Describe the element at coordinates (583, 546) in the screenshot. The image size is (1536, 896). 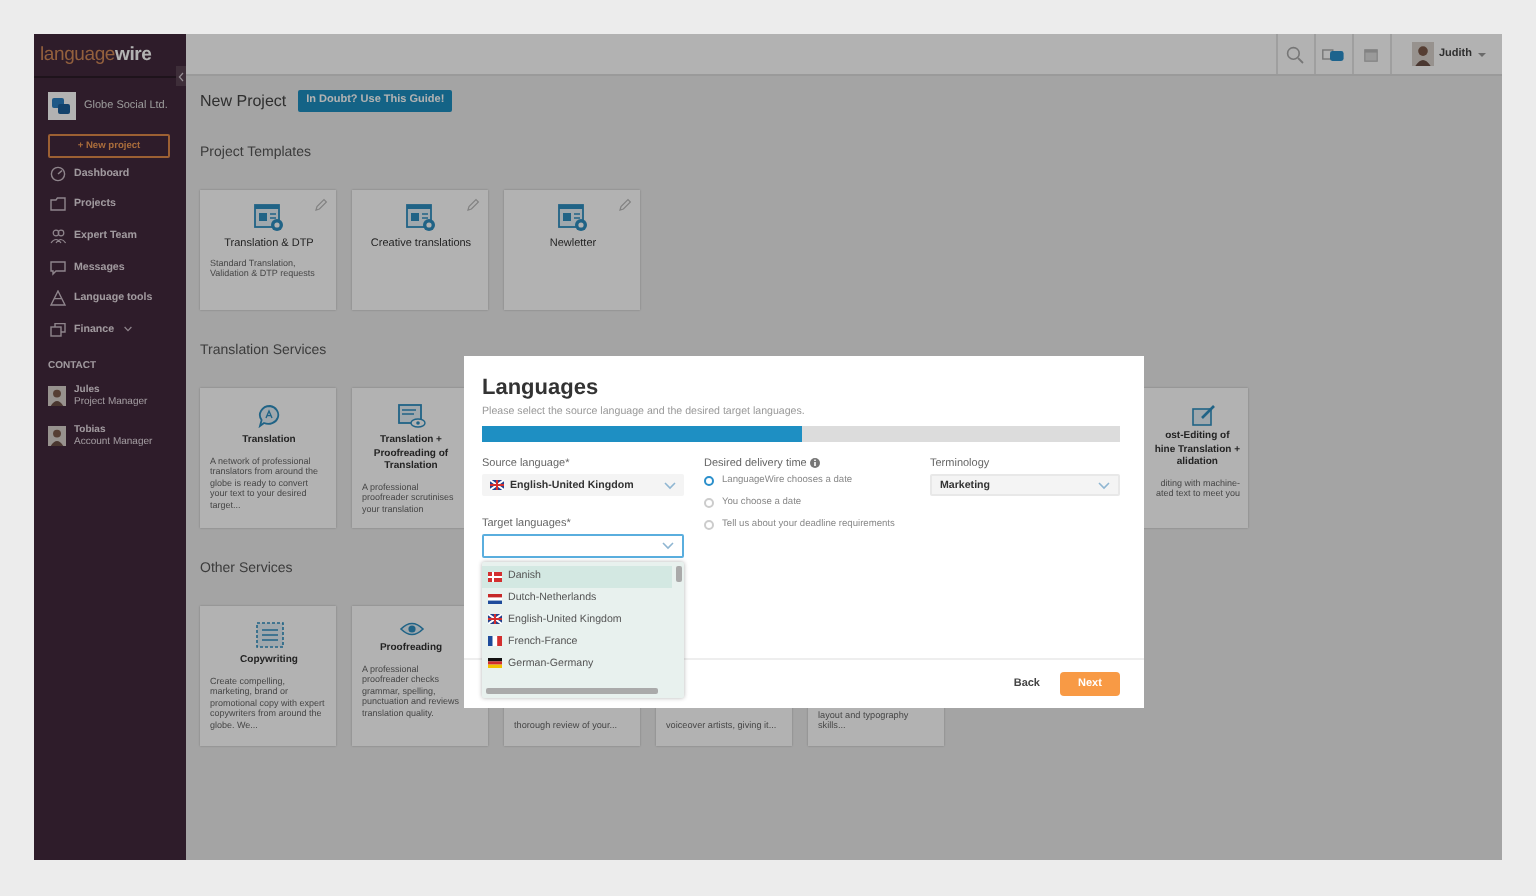
I see `target-language-select` at that location.